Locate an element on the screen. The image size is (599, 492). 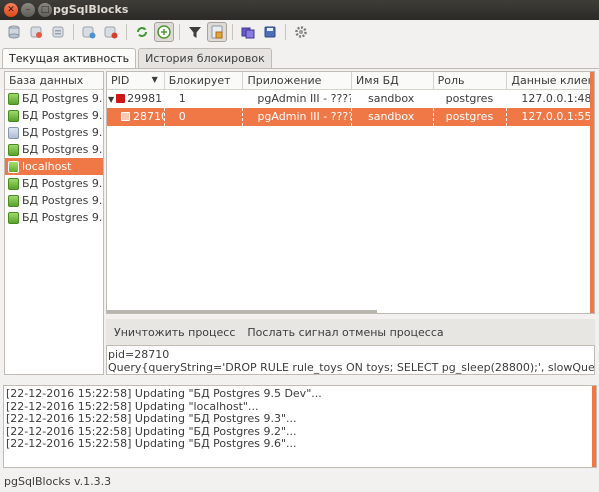
toolbar is located at coordinates (299, 32).